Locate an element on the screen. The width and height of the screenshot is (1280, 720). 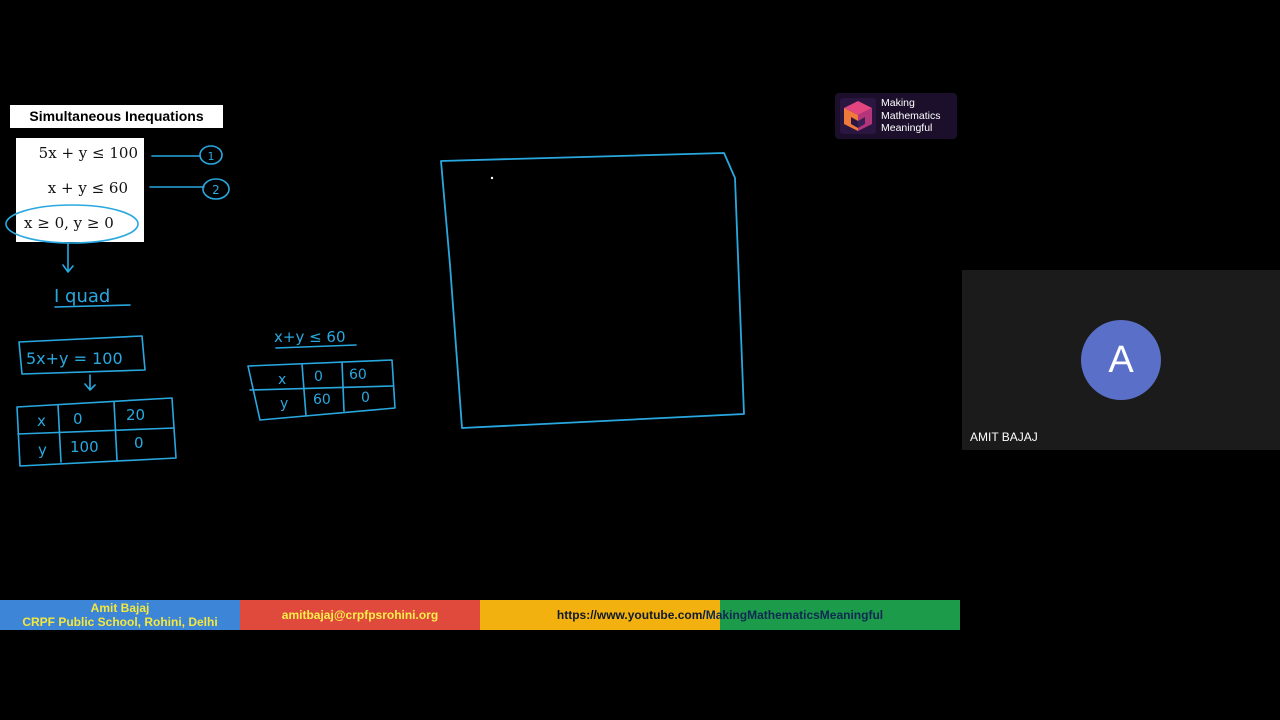
equation-2: x + y ≤ 60 is located at coordinates (87, 188).